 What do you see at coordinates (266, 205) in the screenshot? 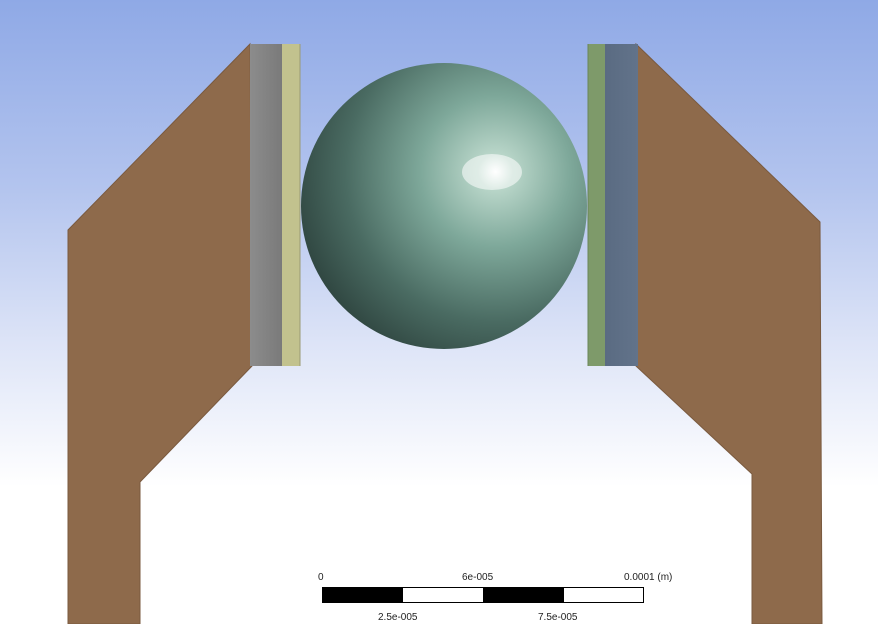
I see `left-plate-outer` at bounding box center [266, 205].